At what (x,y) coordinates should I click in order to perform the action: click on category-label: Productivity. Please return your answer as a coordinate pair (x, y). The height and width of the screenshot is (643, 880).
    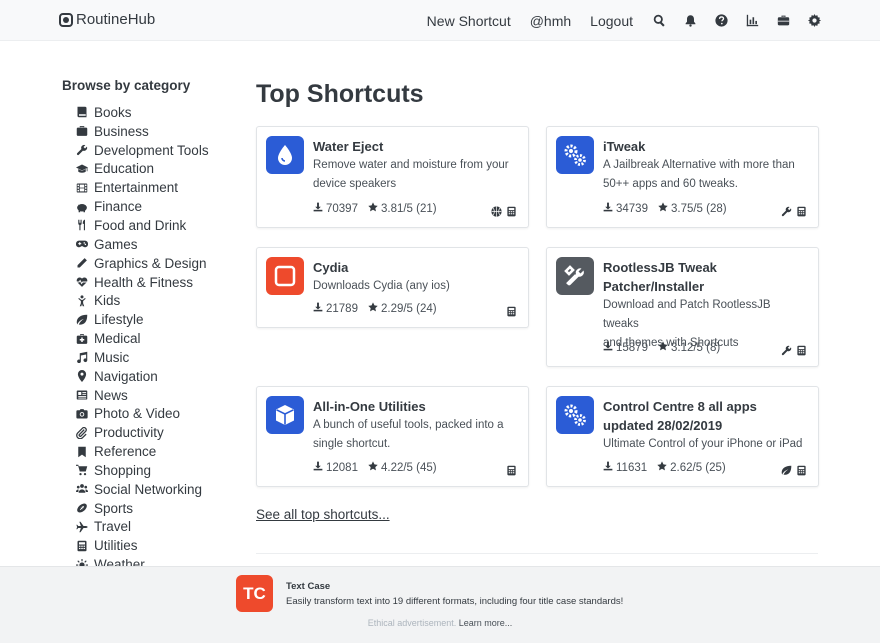
    Looking at the image, I should click on (129, 433).